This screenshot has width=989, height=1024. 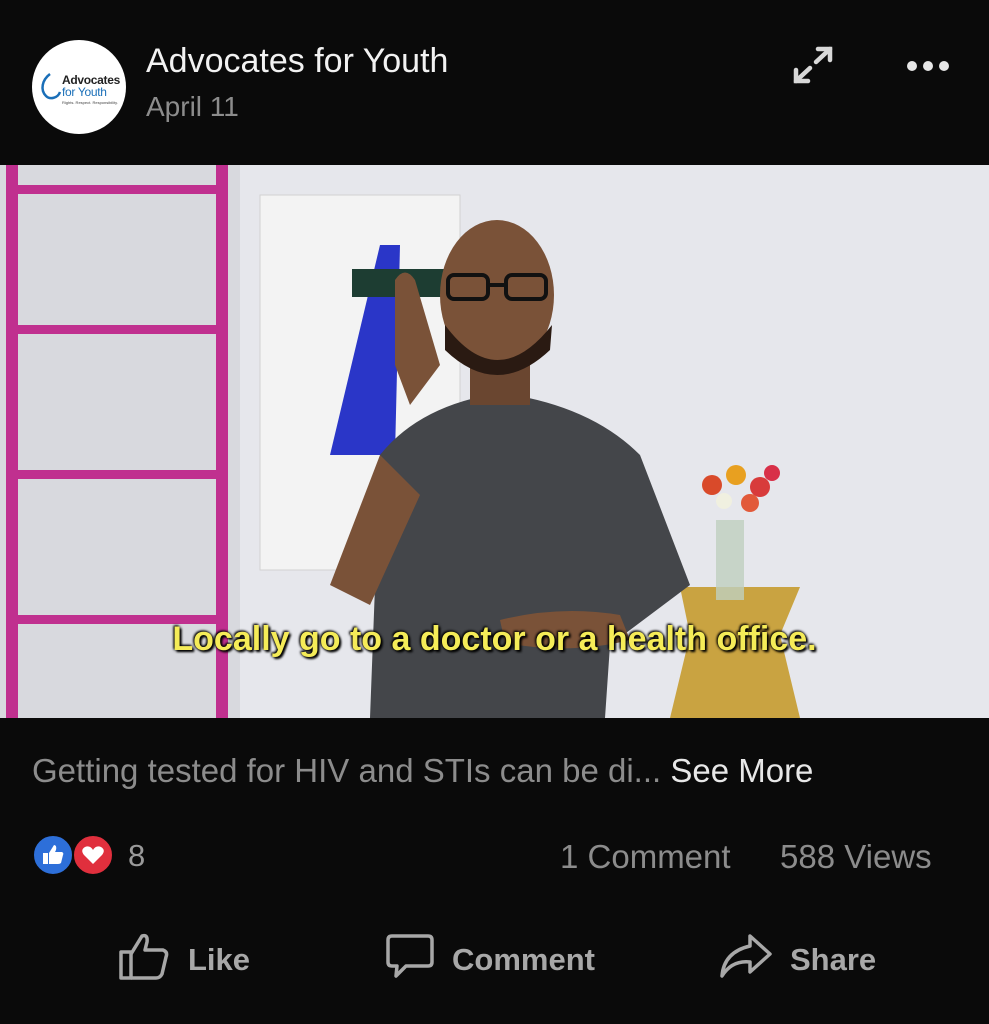 What do you see at coordinates (410, 956) in the screenshot?
I see `comment-bubble-icon` at bounding box center [410, 956].